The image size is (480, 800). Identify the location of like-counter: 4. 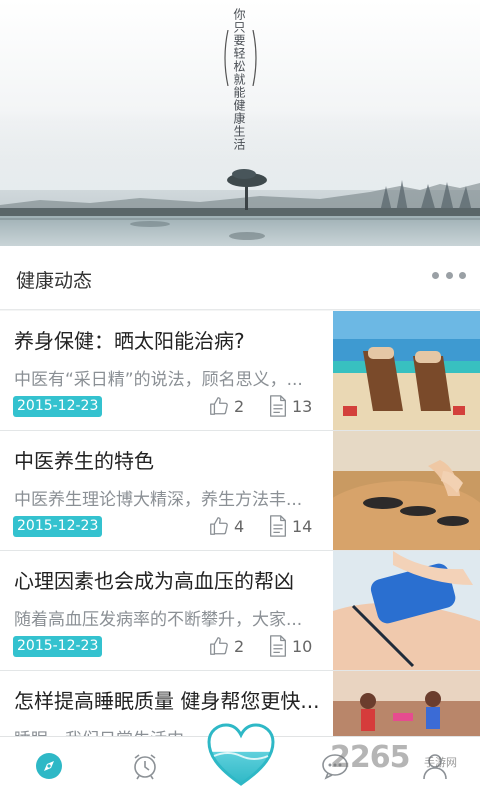
(226, 526).